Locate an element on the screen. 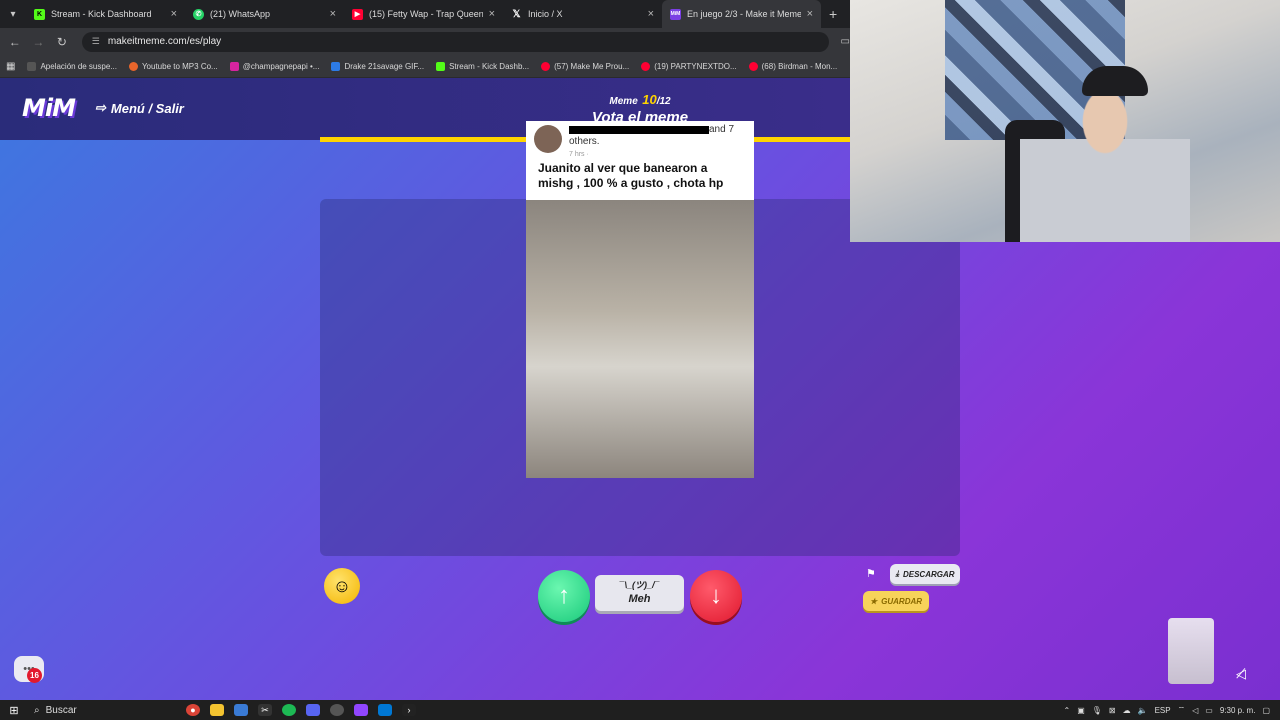 This screenshot has width=1280, height=720. taskbar-search: ⌕ Buscar is located at coordinates (93, 710).